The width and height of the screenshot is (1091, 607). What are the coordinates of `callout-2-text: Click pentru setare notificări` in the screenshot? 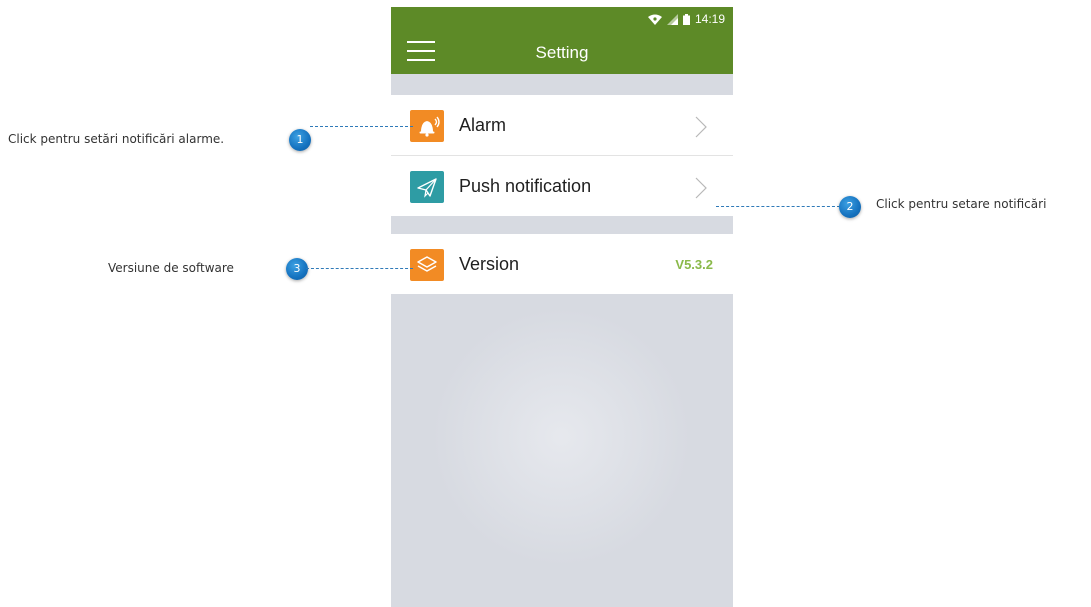 It's located at (961, 204).